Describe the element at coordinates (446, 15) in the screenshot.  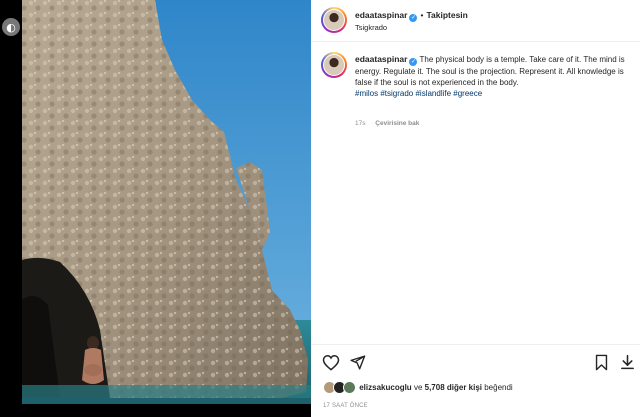
I see `following-button: Takiptesin` at that location.